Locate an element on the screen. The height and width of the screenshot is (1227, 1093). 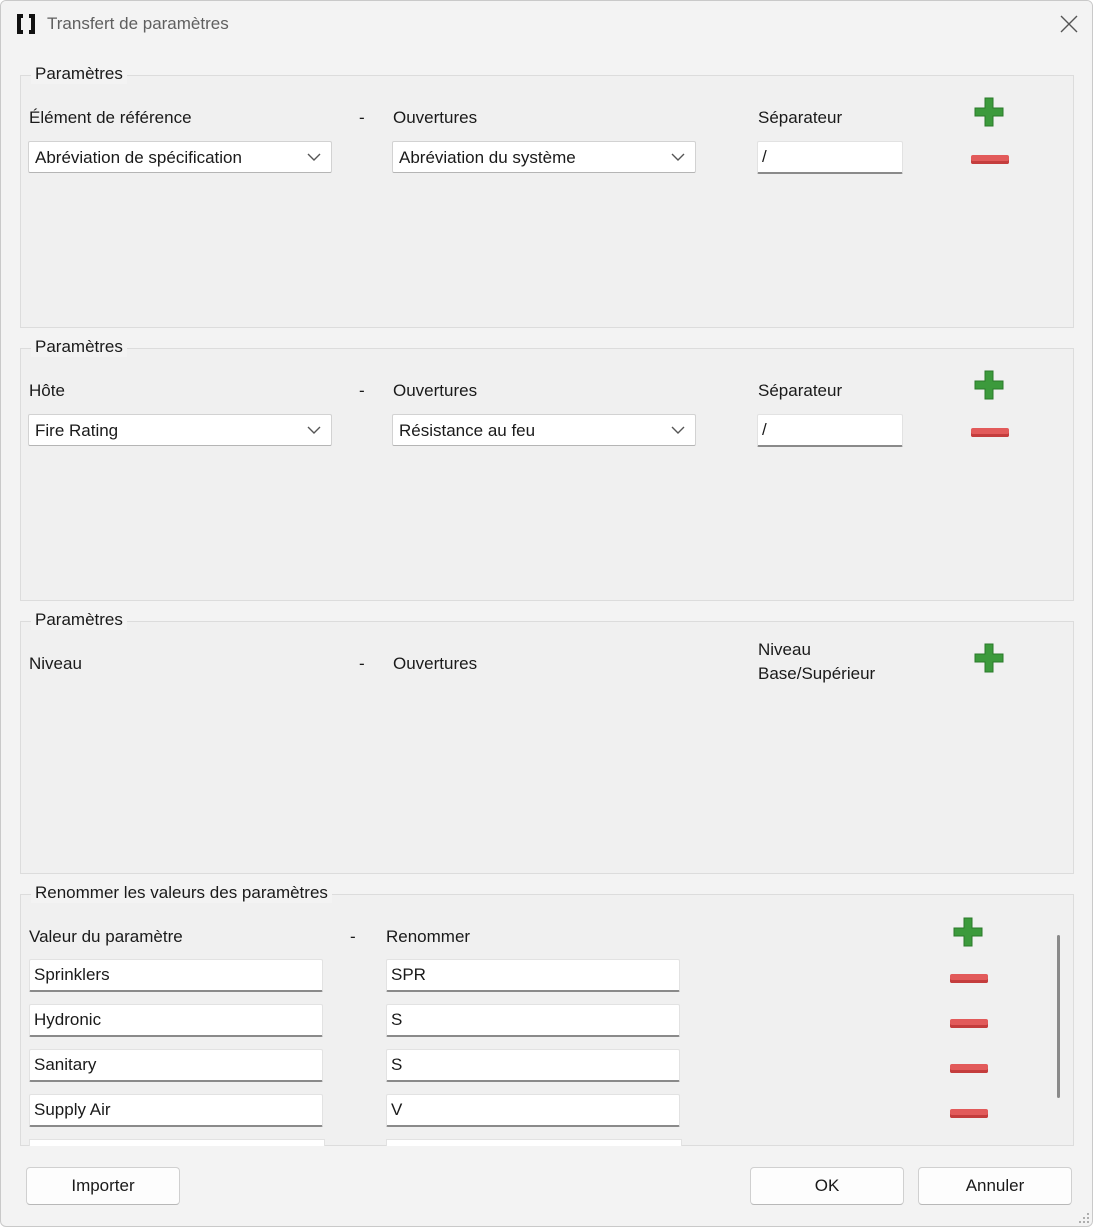
group-legend: Renommer les valeurs des paramètres is located at coordinates (181, 893).